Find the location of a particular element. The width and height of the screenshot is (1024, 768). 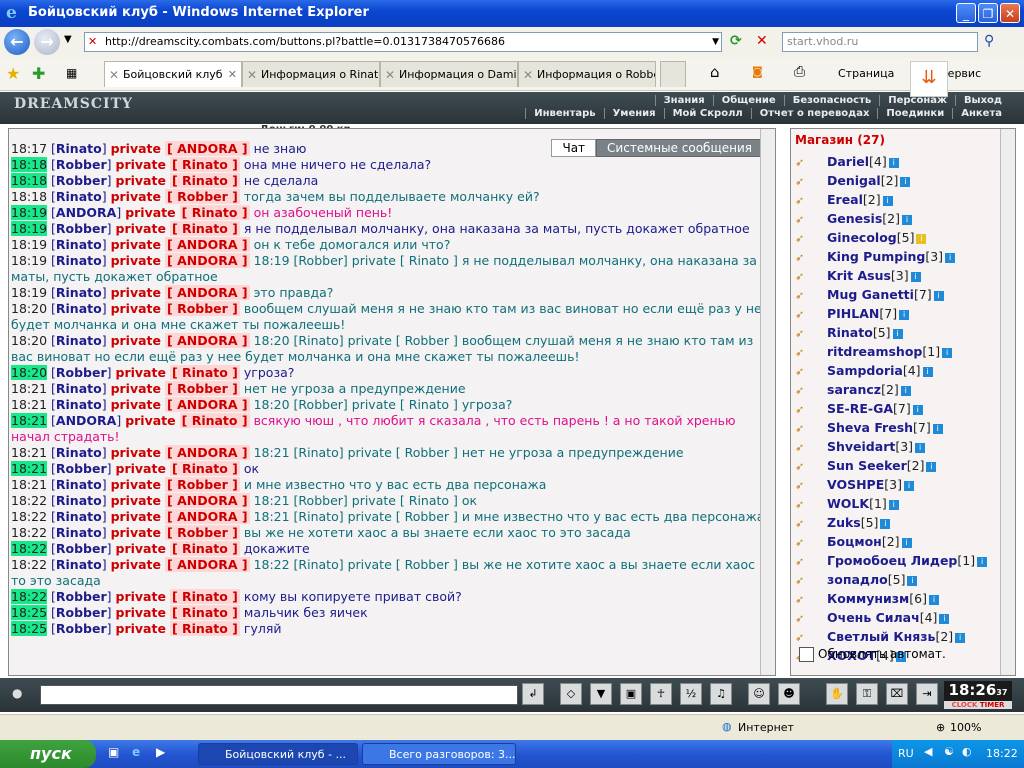

user-name: Dariel is located at coordinates (848, 161).